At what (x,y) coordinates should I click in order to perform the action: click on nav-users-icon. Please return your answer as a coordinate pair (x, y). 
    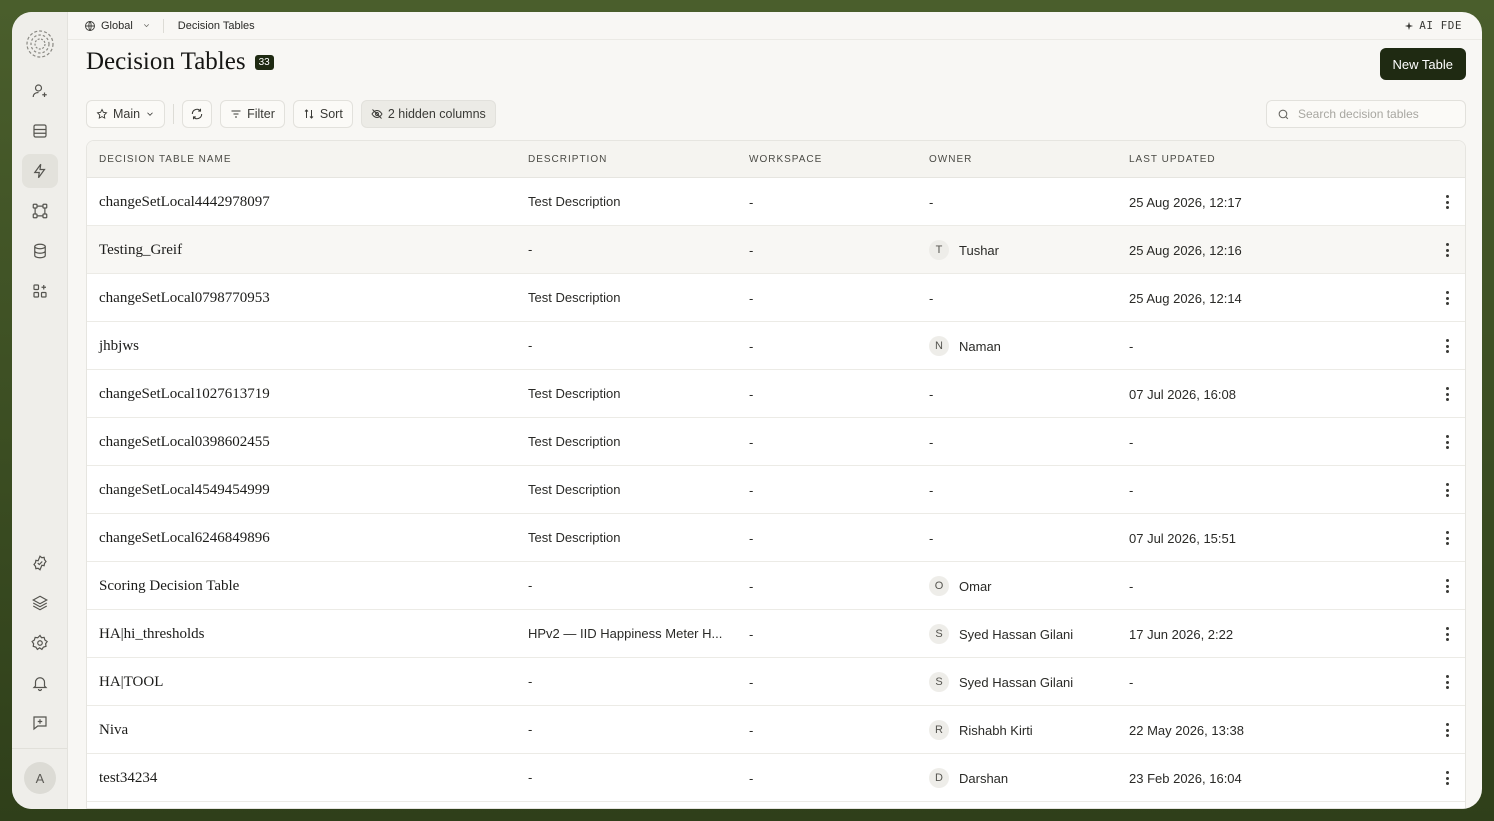
    Looking at the image, I should click on (40, 91).